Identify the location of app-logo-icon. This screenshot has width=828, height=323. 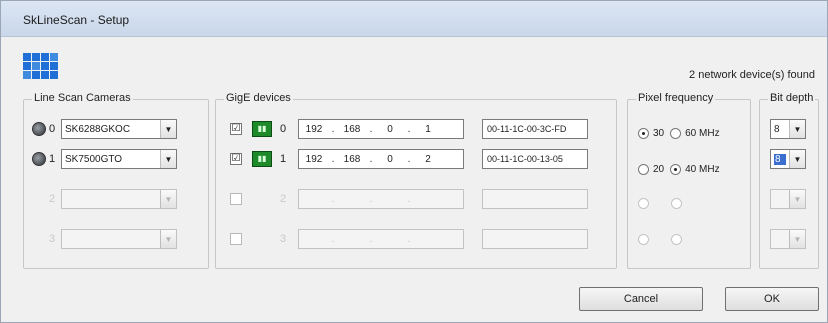
(40, 66).